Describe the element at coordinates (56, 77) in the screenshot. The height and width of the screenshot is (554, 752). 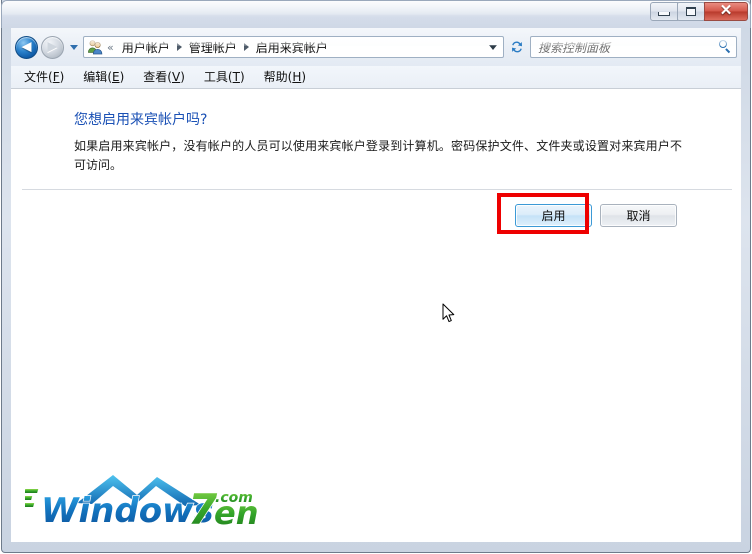
I see `menu-item-file-accel: F` at that location.